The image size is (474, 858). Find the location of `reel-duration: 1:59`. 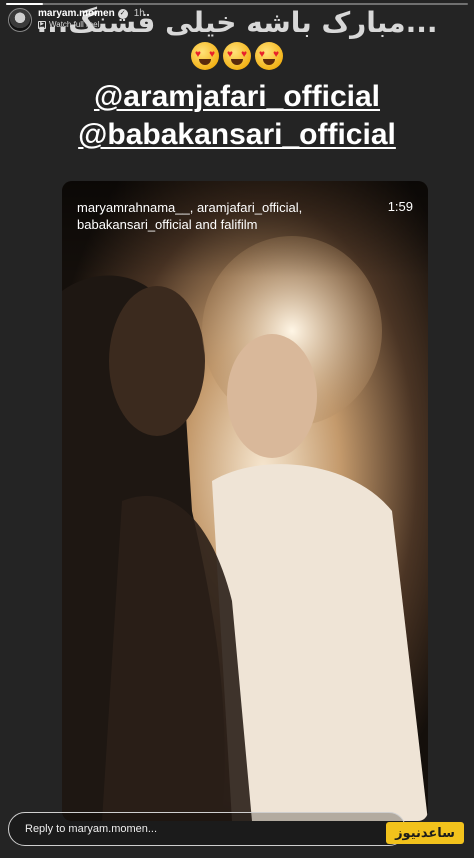

reel-duration: 1:59 is located at coordinates (400, 206).